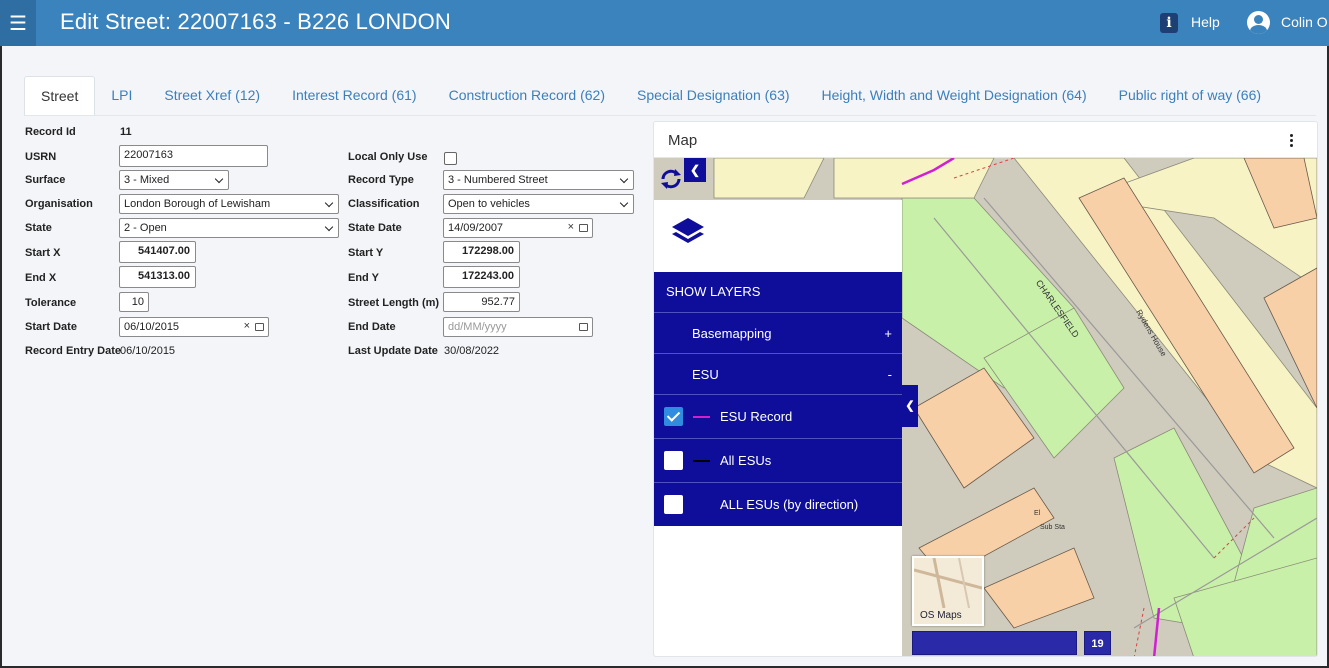  What do you see at coordinates (538, 180) in the screenshot?
I see `record-type-select: 3 - Numbered Street` at bounding box center [538, 180].